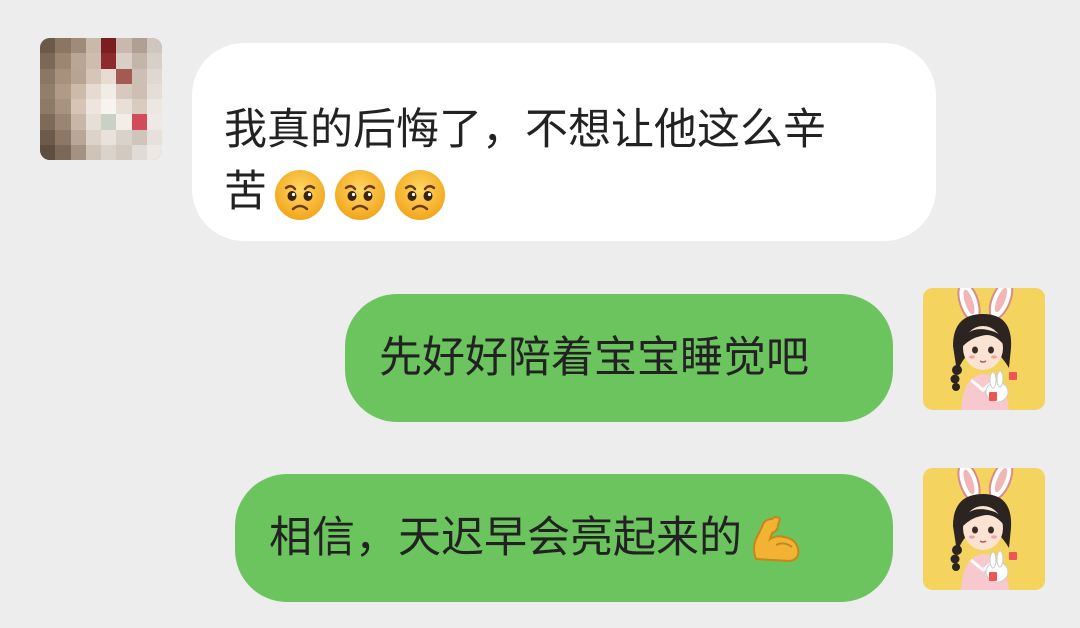 The height and width of the screenshot is (628, 1080). I want to click on outgoing-message-bubble: 先好好陪着宝宝睡觉吧, so click(619, 358).